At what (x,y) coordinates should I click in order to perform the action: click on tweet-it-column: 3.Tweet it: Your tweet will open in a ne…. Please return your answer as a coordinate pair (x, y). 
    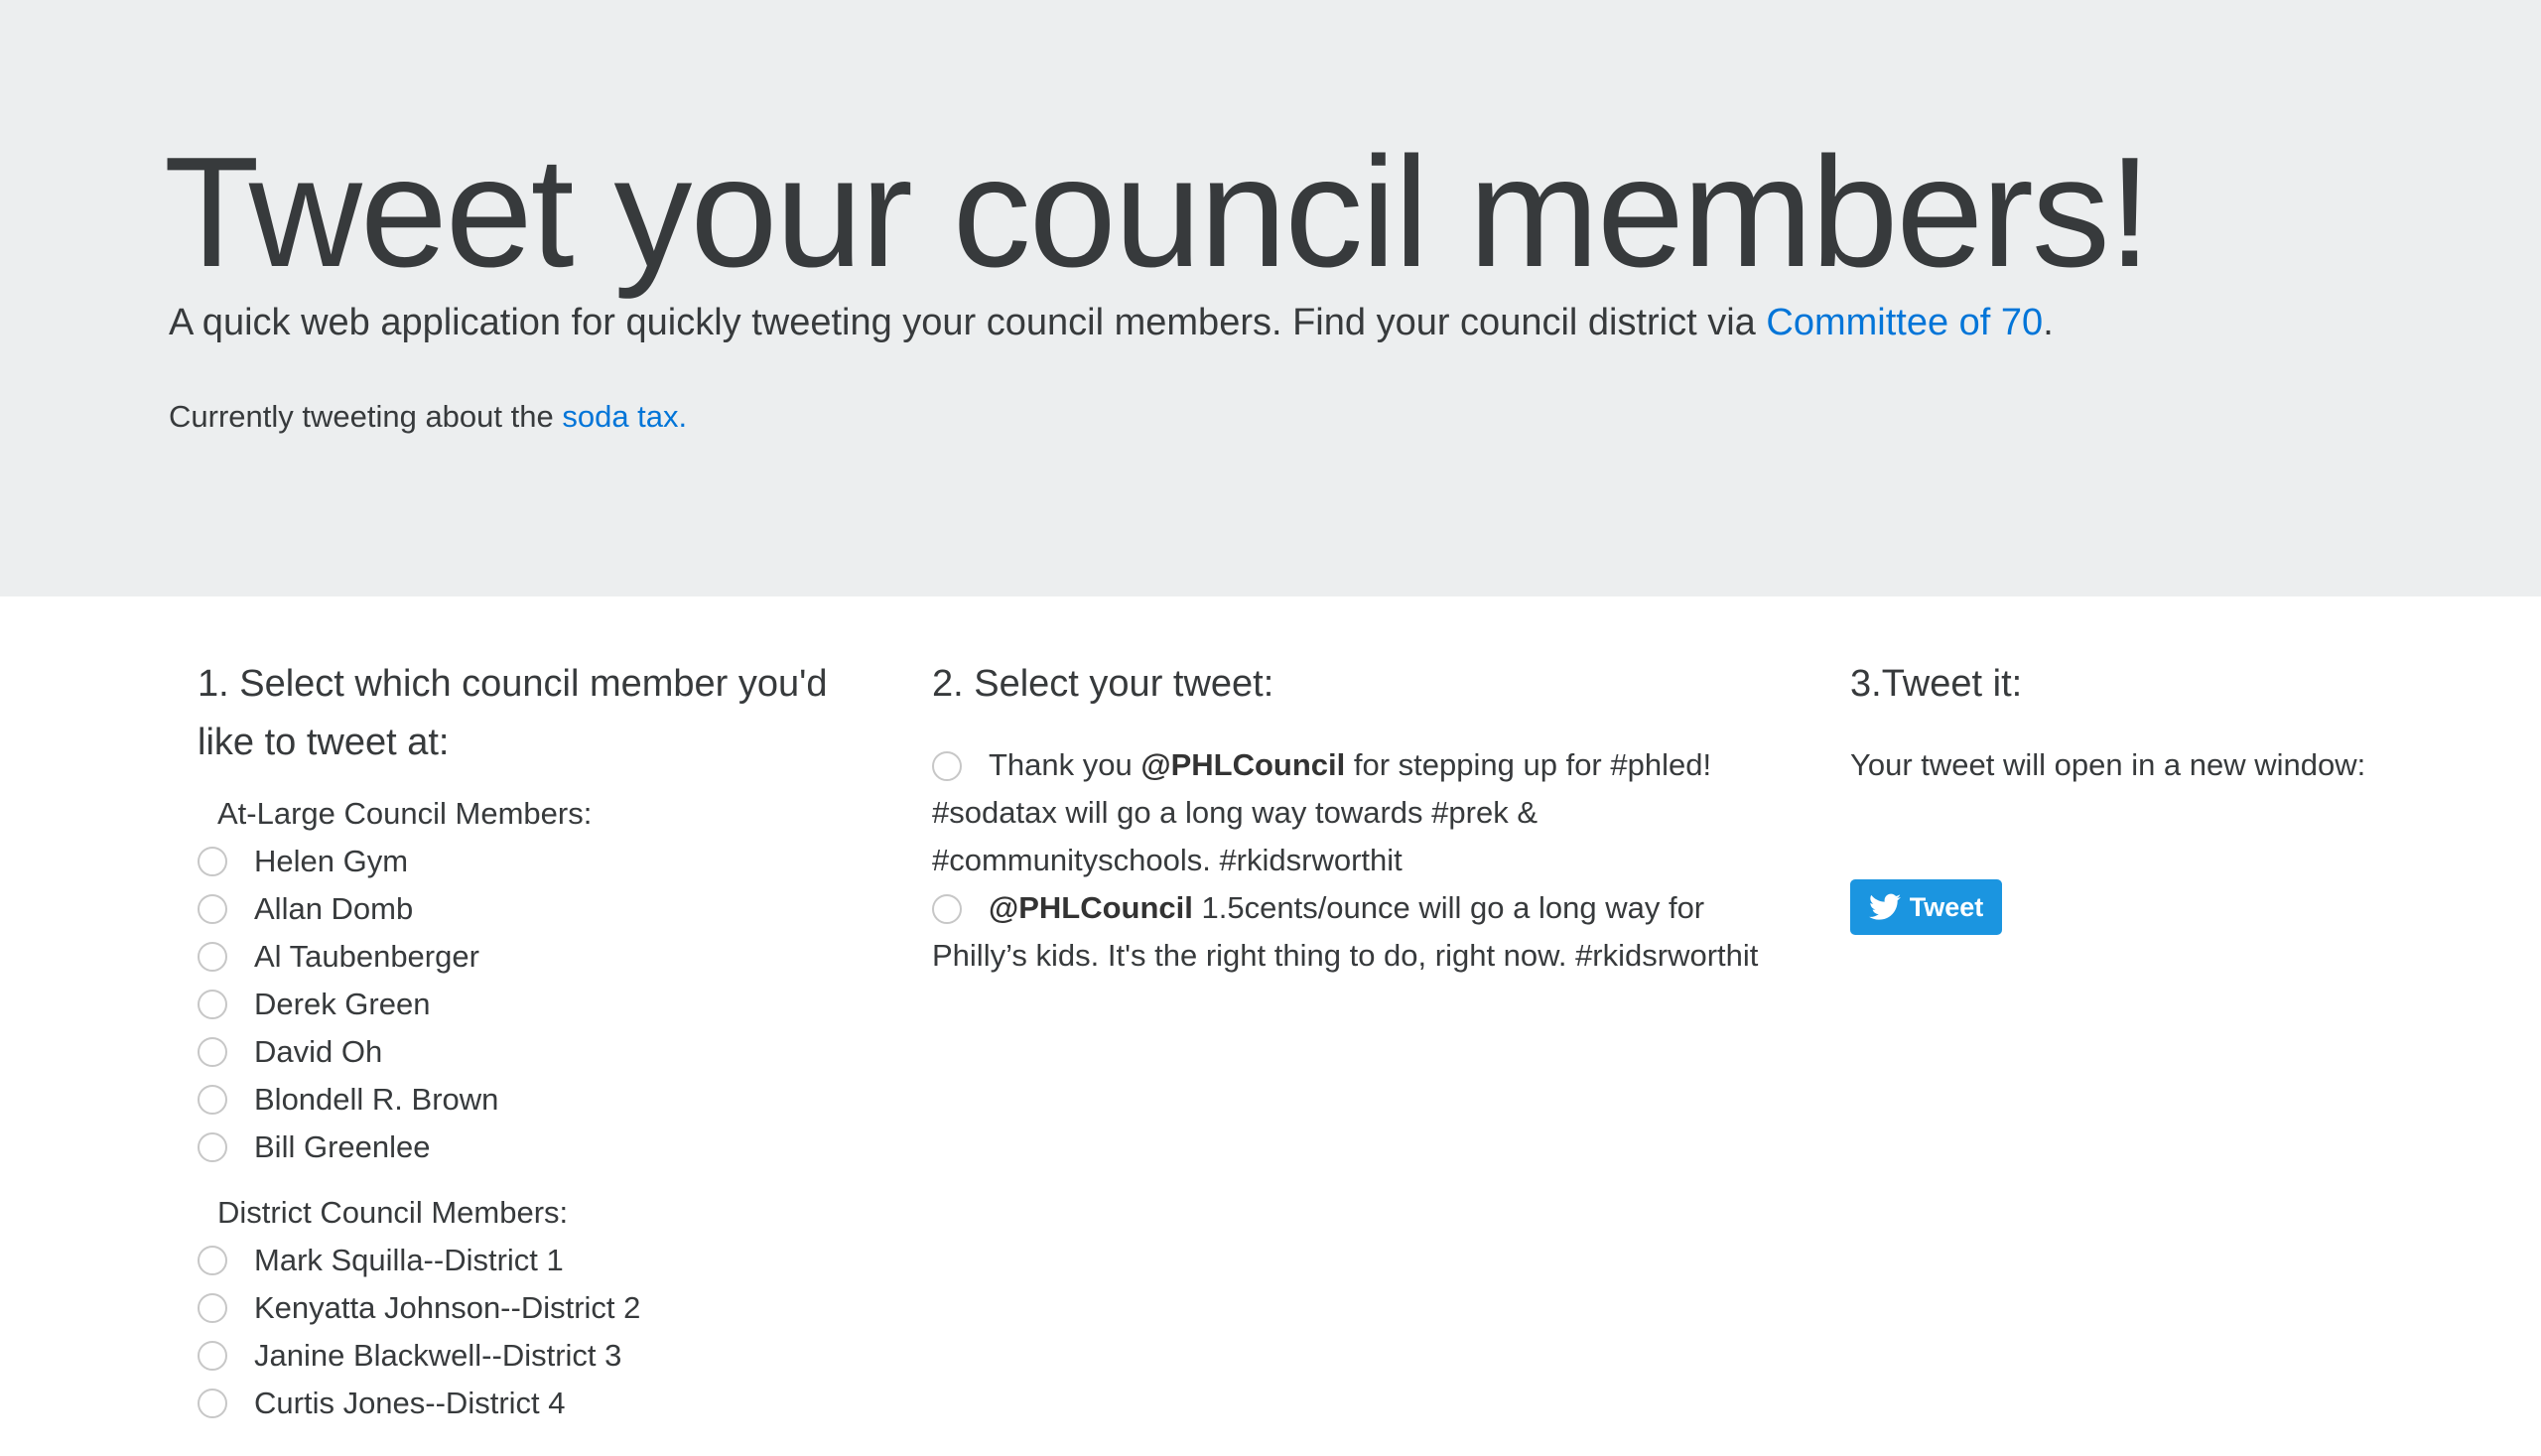
    Looking at the image, I should click on (2128, 795).